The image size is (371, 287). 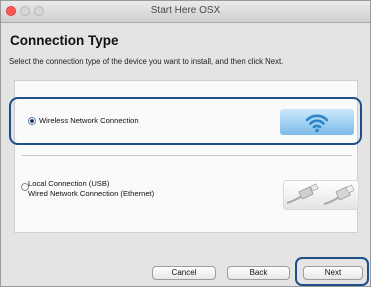 What do you see at coordinates (32, 121) in the screenshot?
I see `wireless-radio-button` at bounding box center [32, 121].